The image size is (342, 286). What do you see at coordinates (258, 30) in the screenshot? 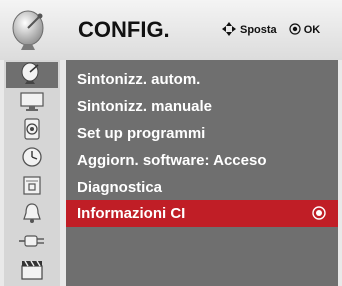
I see `move-hint-label: Sposta` at bounding box center [258, 30].